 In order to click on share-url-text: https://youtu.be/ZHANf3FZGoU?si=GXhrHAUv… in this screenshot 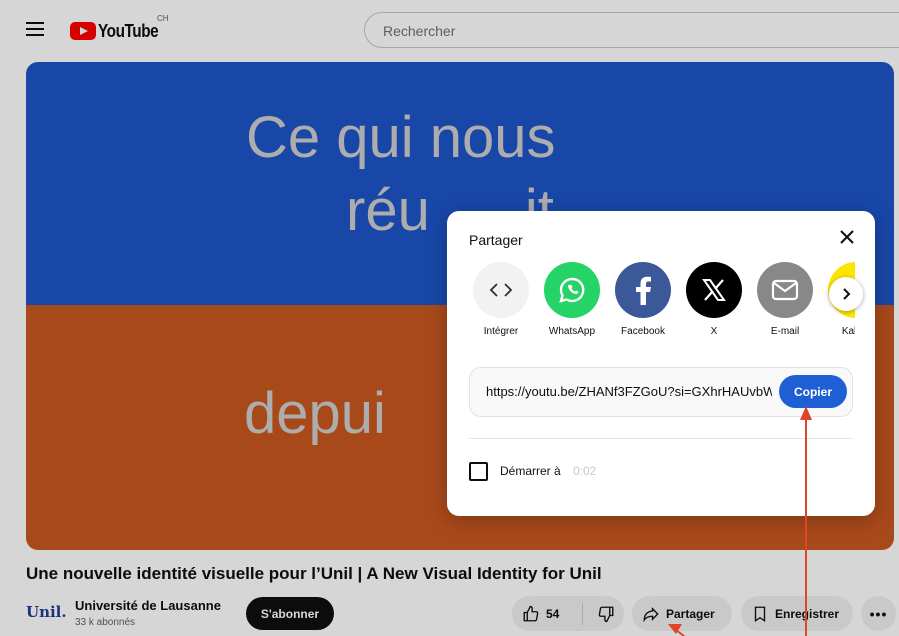, I will do `click(629, 391)`.